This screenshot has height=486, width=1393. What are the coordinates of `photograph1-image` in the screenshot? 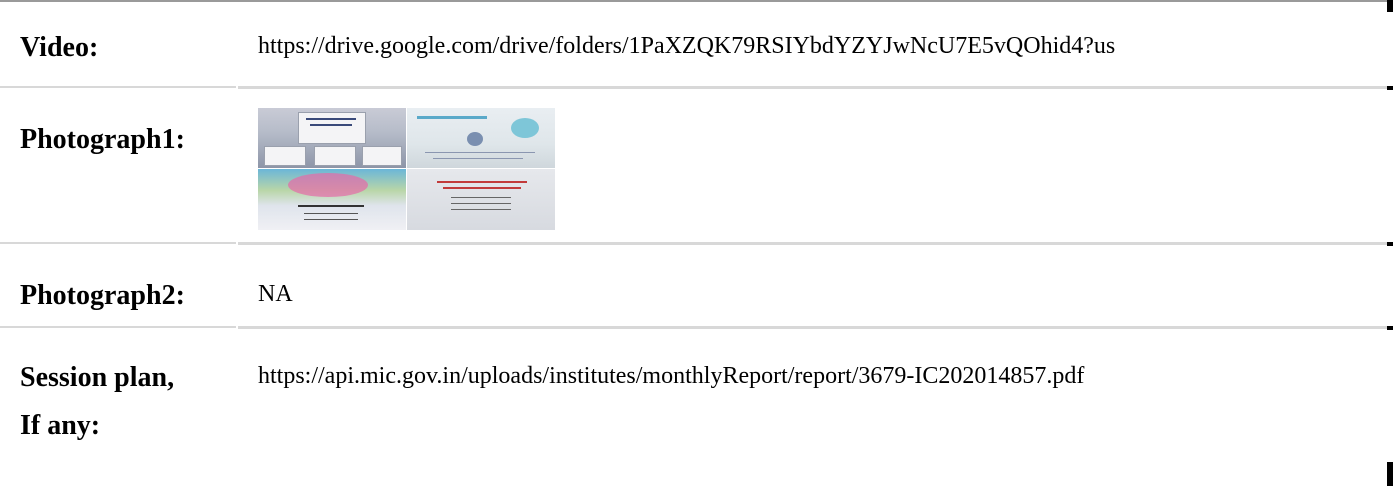 It's located at (406, 169).